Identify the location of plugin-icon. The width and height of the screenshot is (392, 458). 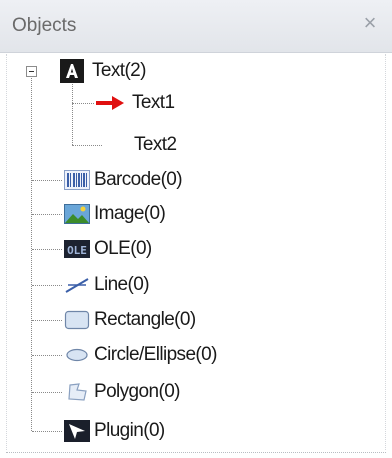
(77, 431).